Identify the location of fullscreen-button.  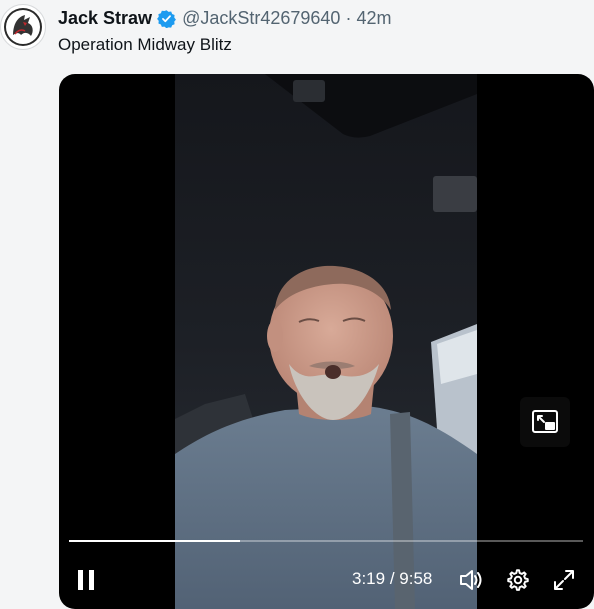
(564, 580).